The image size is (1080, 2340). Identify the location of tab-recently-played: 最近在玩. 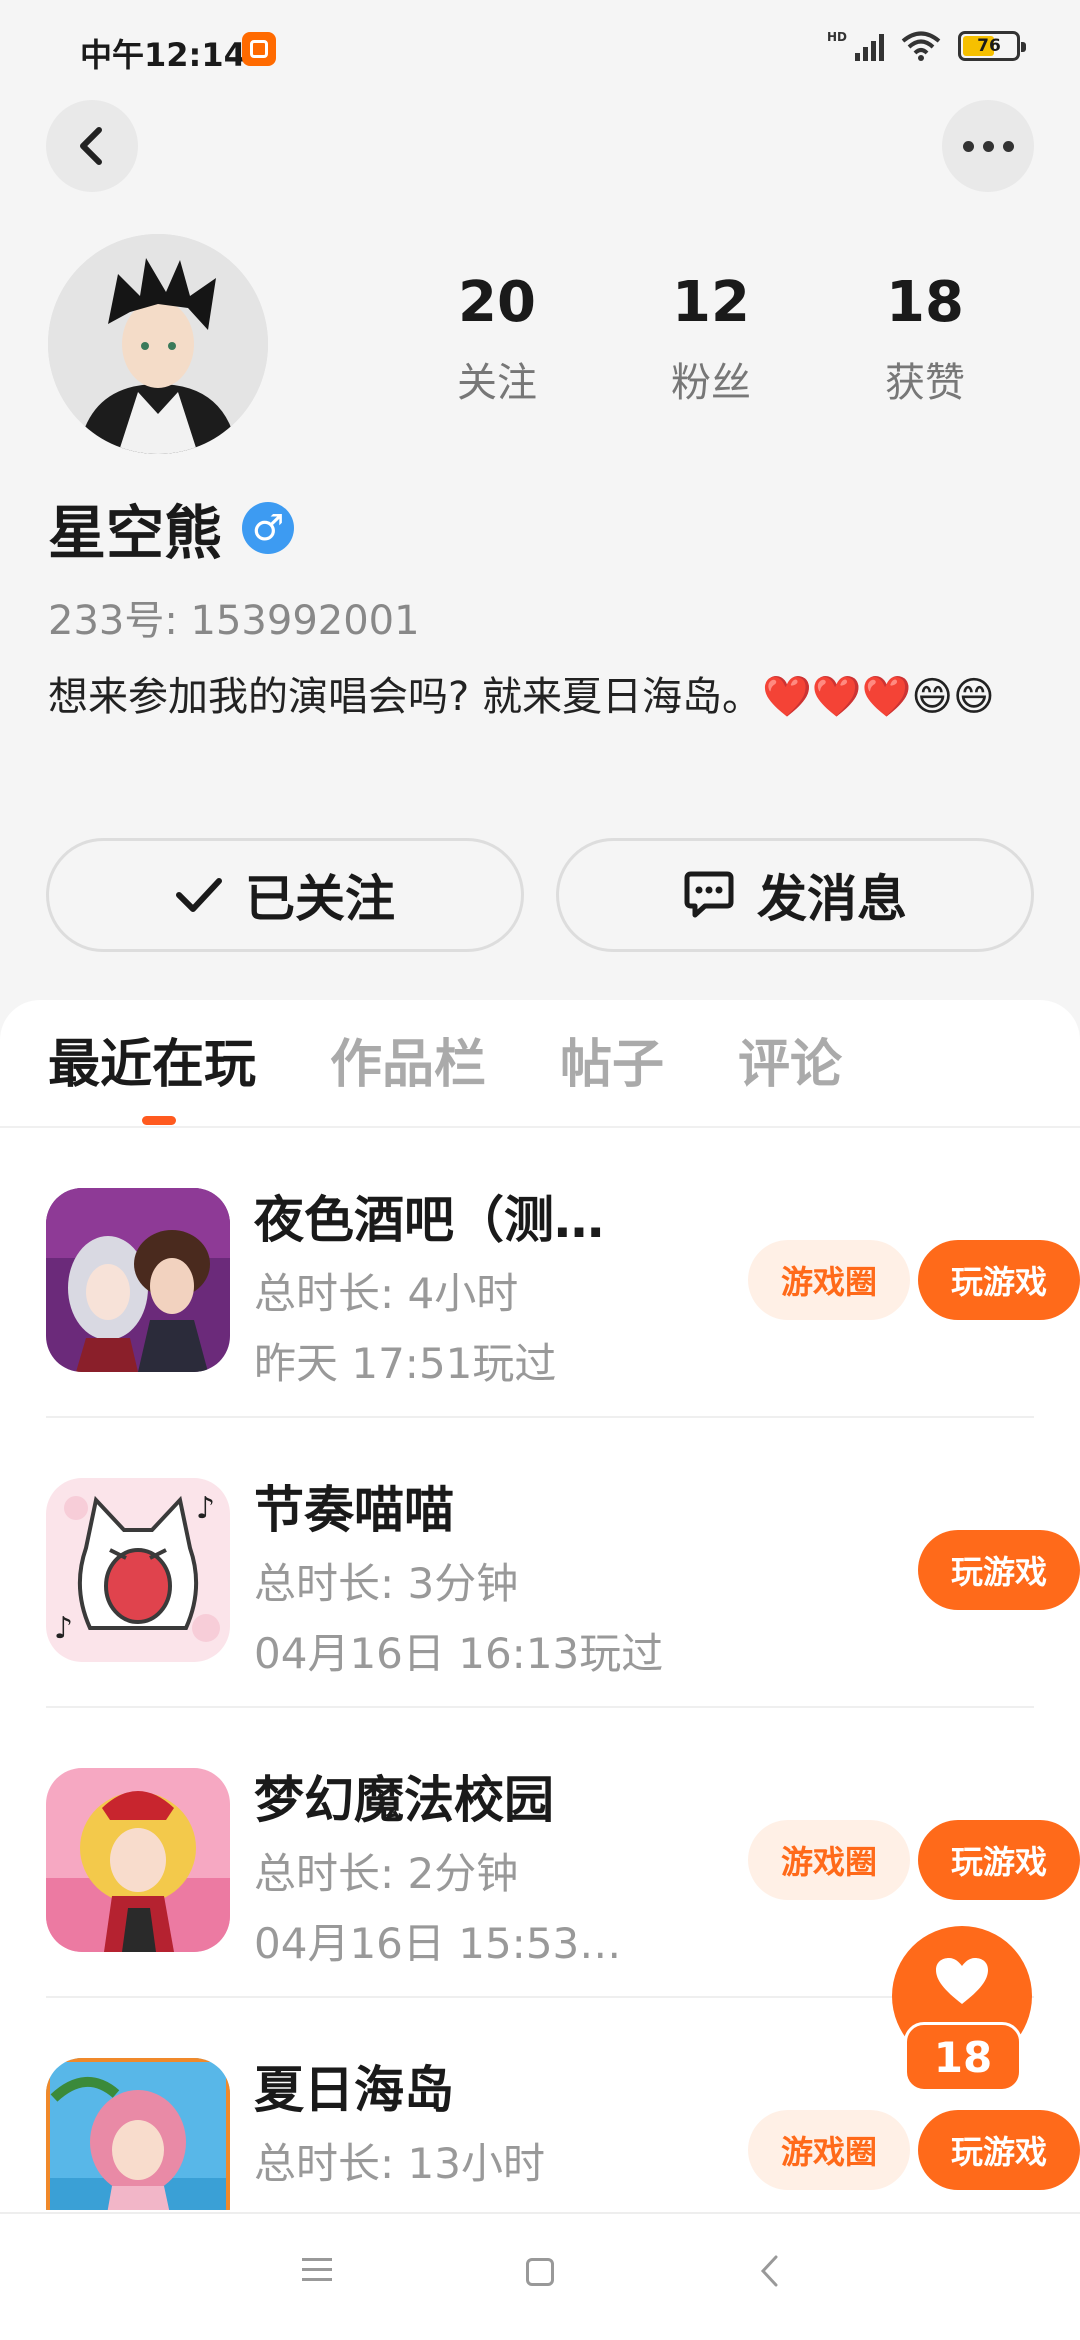
(152, 1059).